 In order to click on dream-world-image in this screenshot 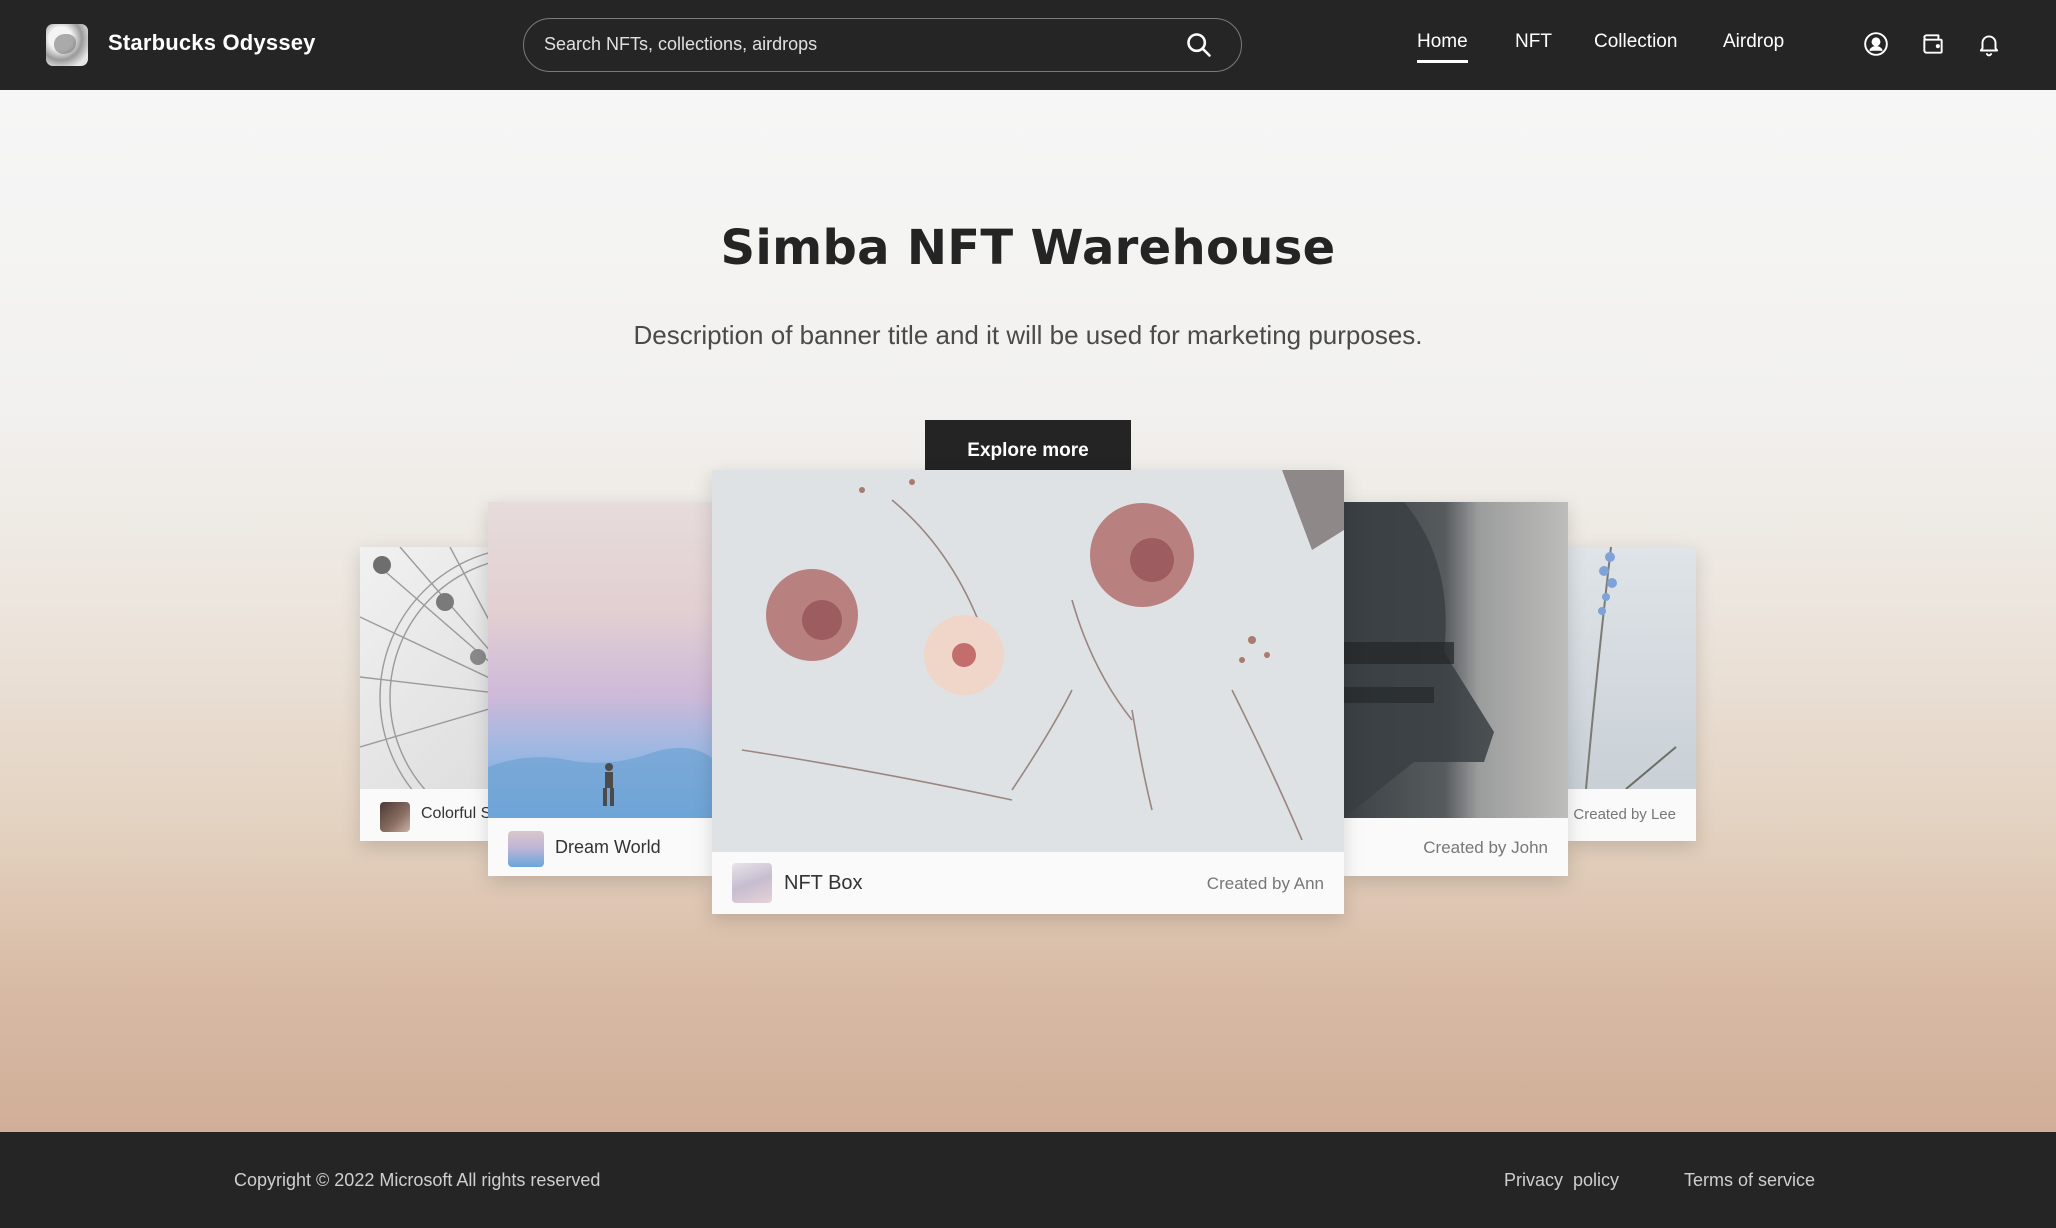, I will do `click(600, 782)`.